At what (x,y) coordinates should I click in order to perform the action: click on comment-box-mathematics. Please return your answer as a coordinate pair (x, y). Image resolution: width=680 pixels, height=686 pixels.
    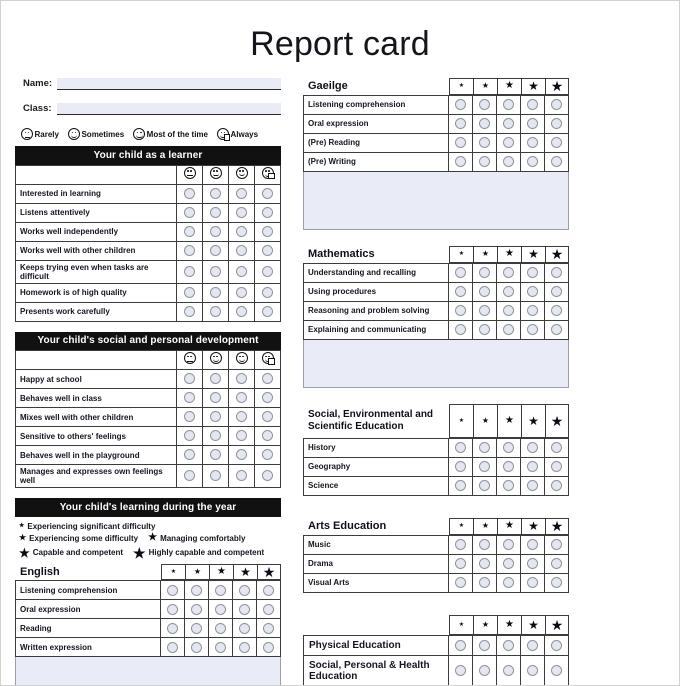
    Looking at the image, I should click on (436, 363).